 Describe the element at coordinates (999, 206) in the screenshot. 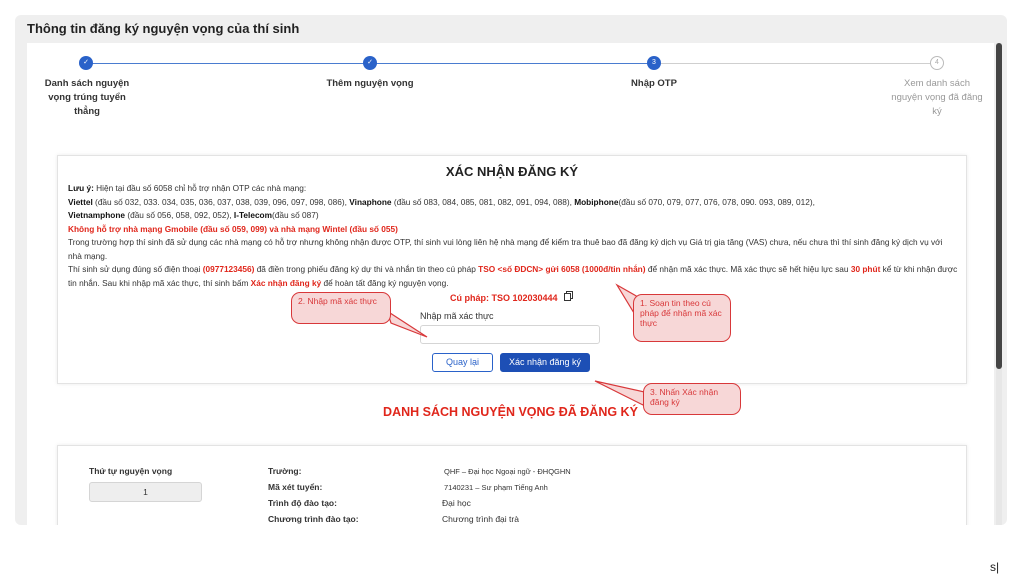

I see `scrollbar-thumb` at that location.